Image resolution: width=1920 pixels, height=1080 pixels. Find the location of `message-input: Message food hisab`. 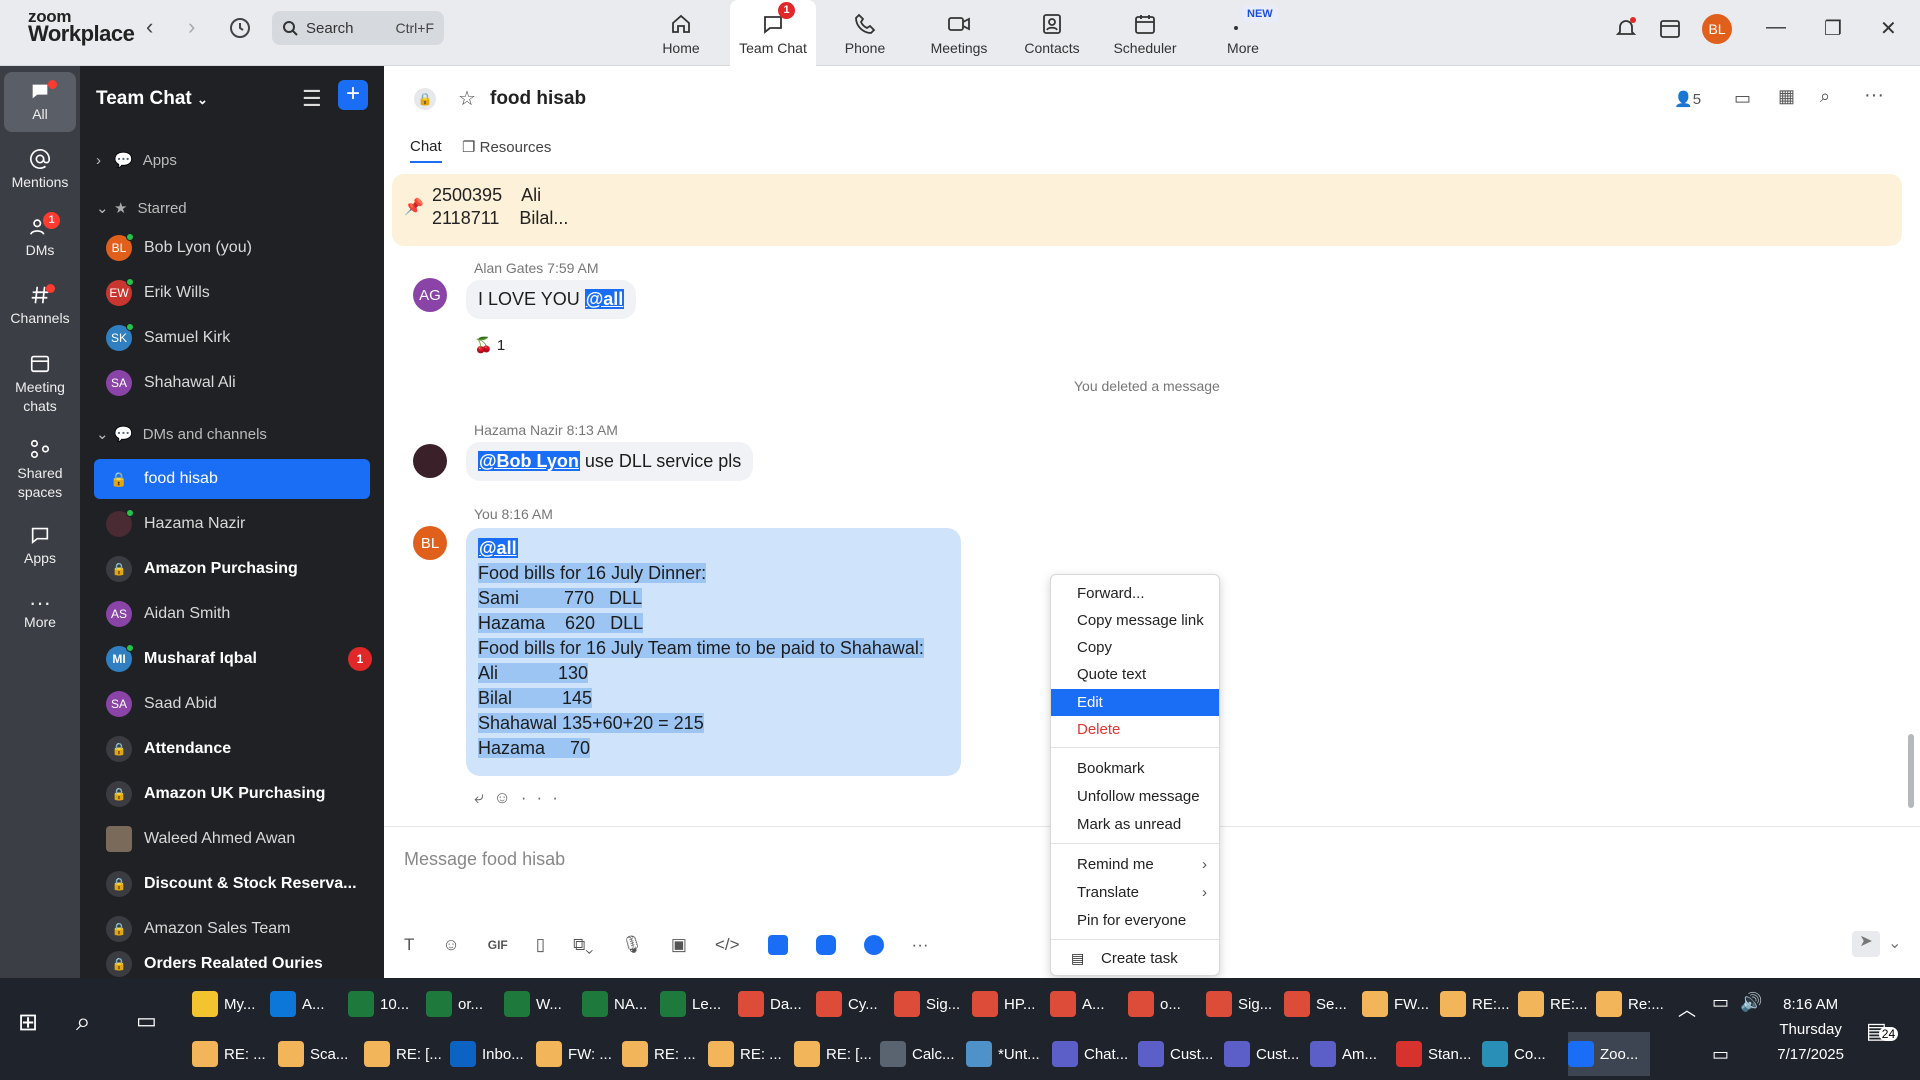

message-input: Message food hisab is located at coordinates (484, 859).